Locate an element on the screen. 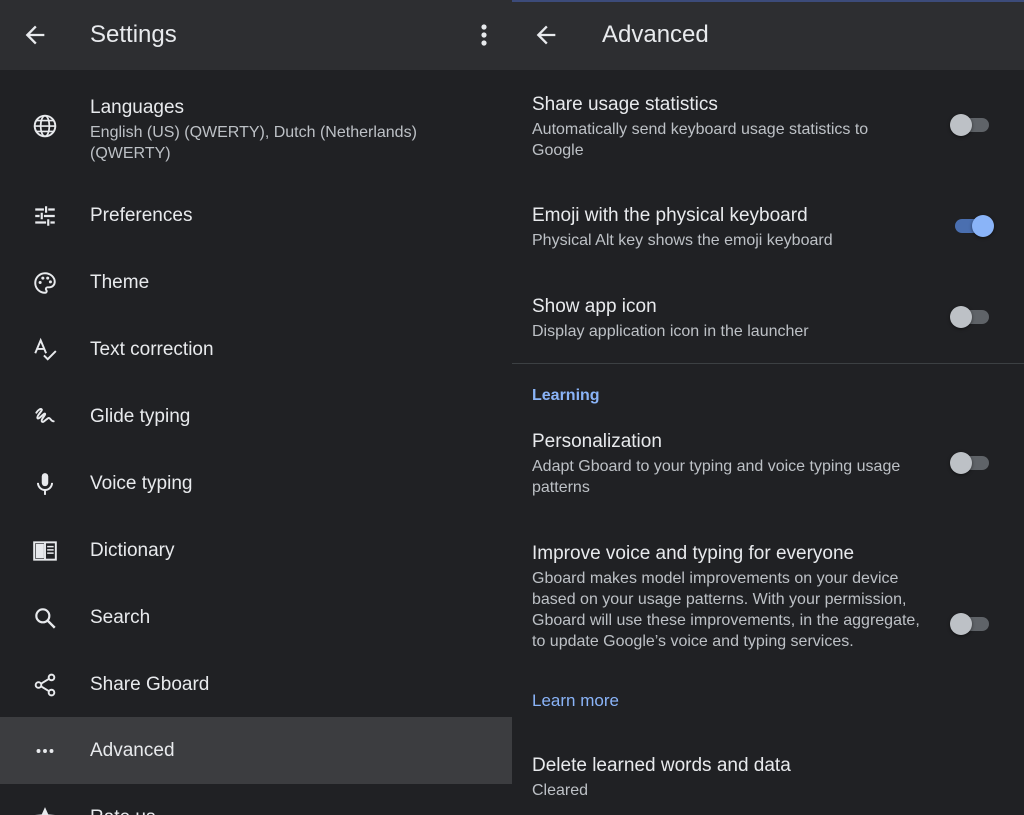  advanced-app-bar: Advanced is located at coordinates (768, 35).